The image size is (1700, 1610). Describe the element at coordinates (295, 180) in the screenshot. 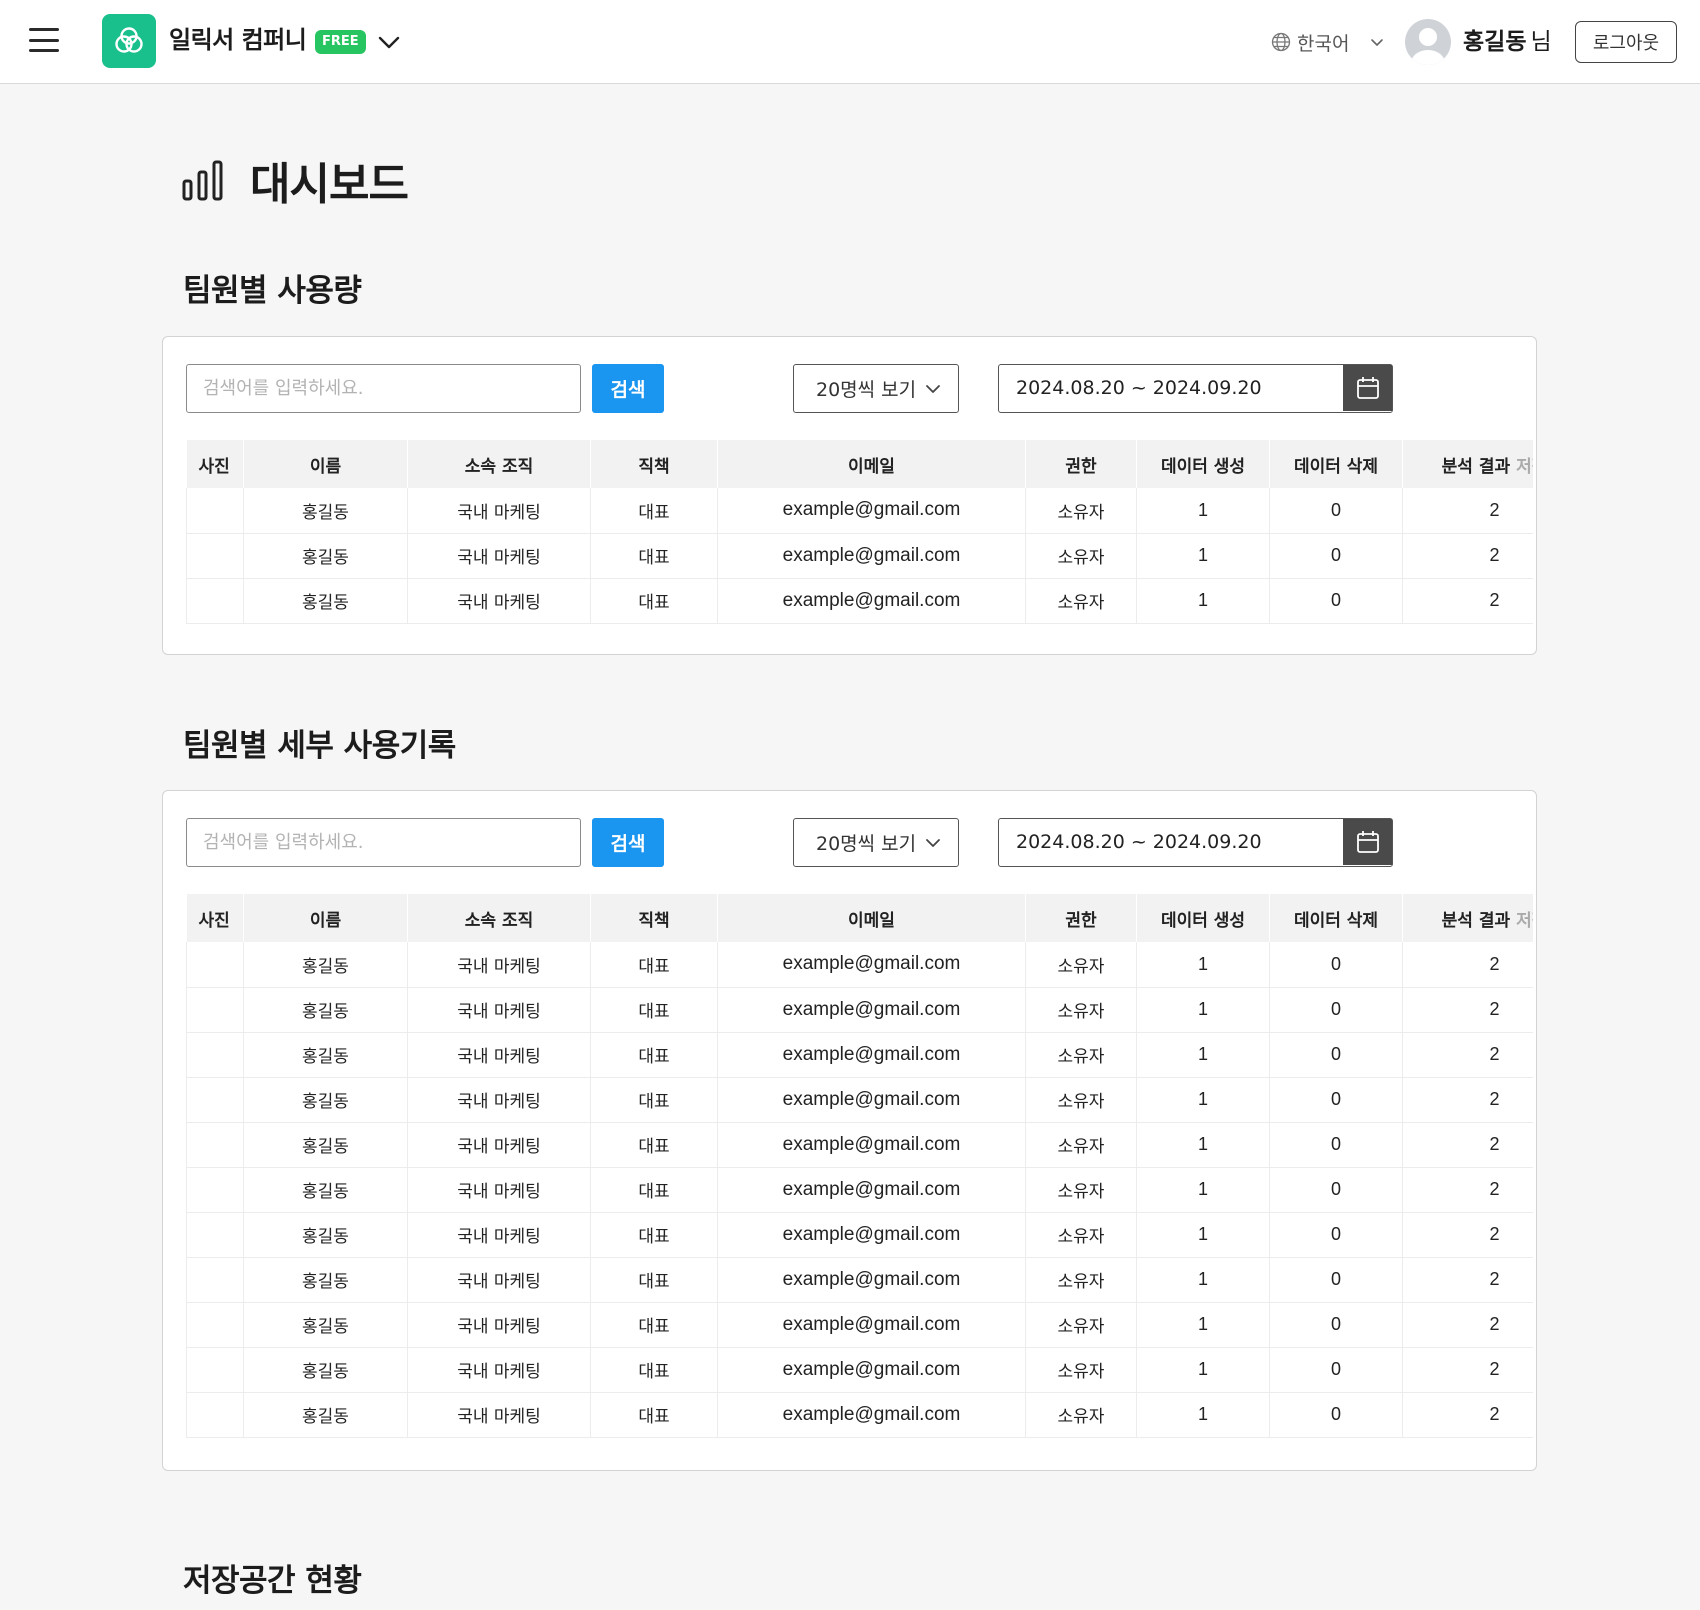

I see `page-title: 대시보드` at that location.